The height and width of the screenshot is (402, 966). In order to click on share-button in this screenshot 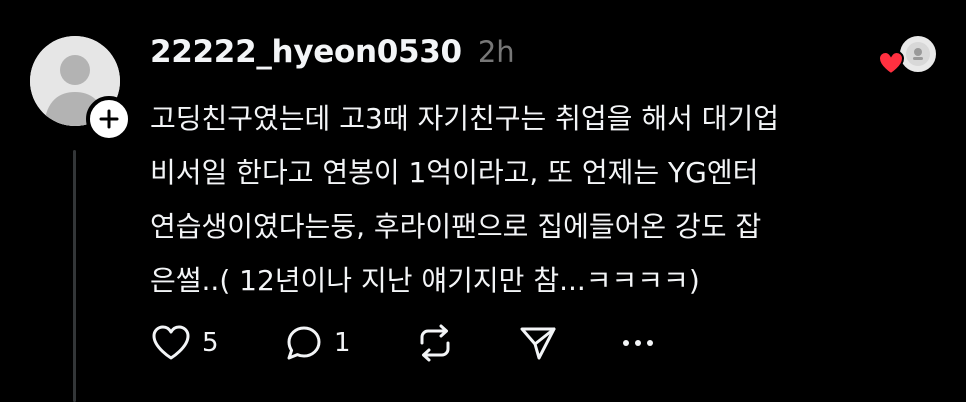, I will do `click(538, 343)`.